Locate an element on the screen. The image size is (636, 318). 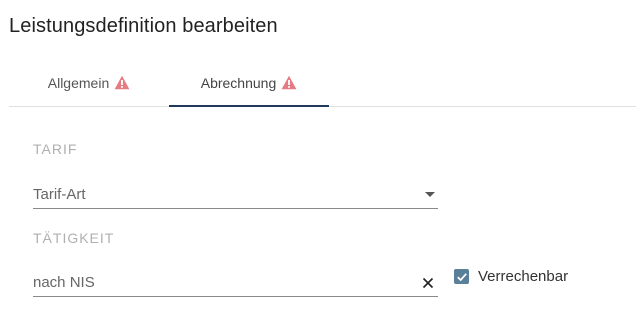
tab-abrechnung: Abrechnung is located at coordinates (249, 83).